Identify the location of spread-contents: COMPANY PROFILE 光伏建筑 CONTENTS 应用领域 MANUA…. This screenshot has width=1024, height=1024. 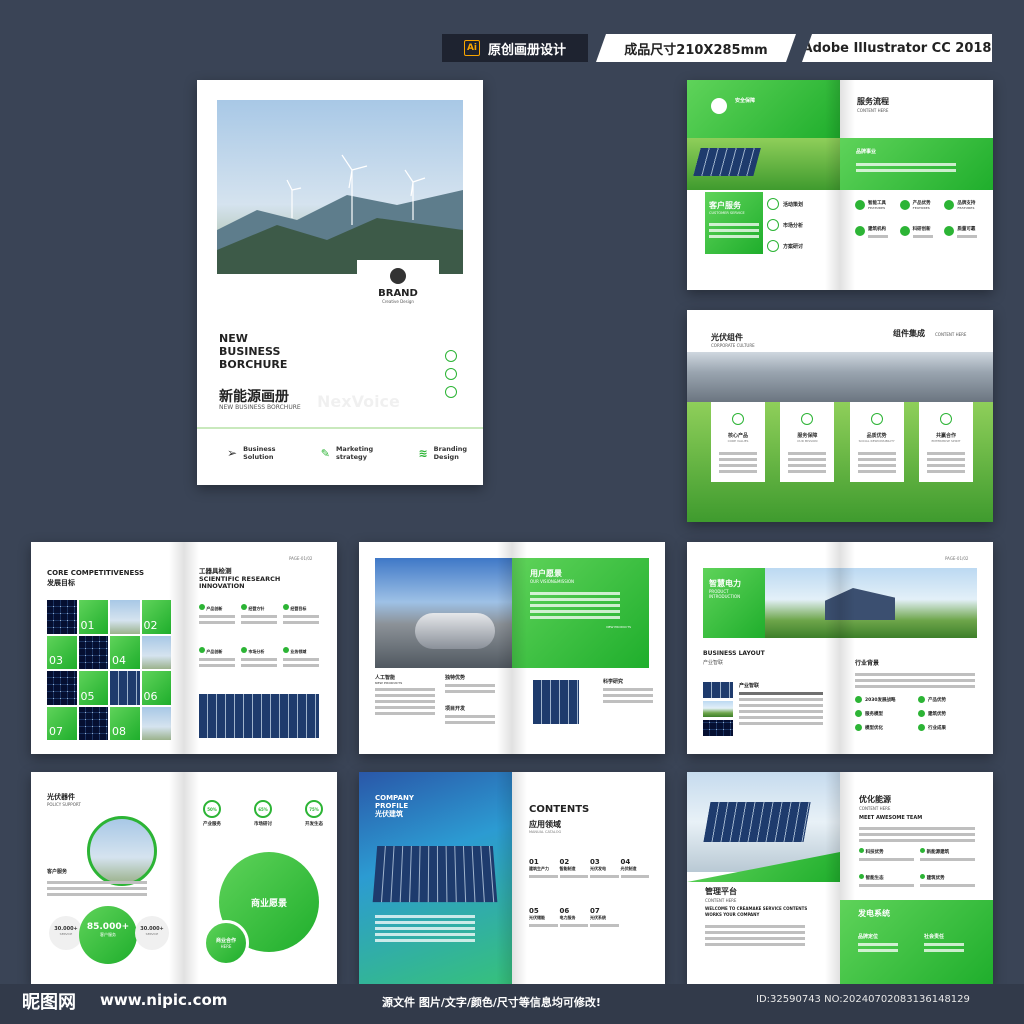
(512, 878).